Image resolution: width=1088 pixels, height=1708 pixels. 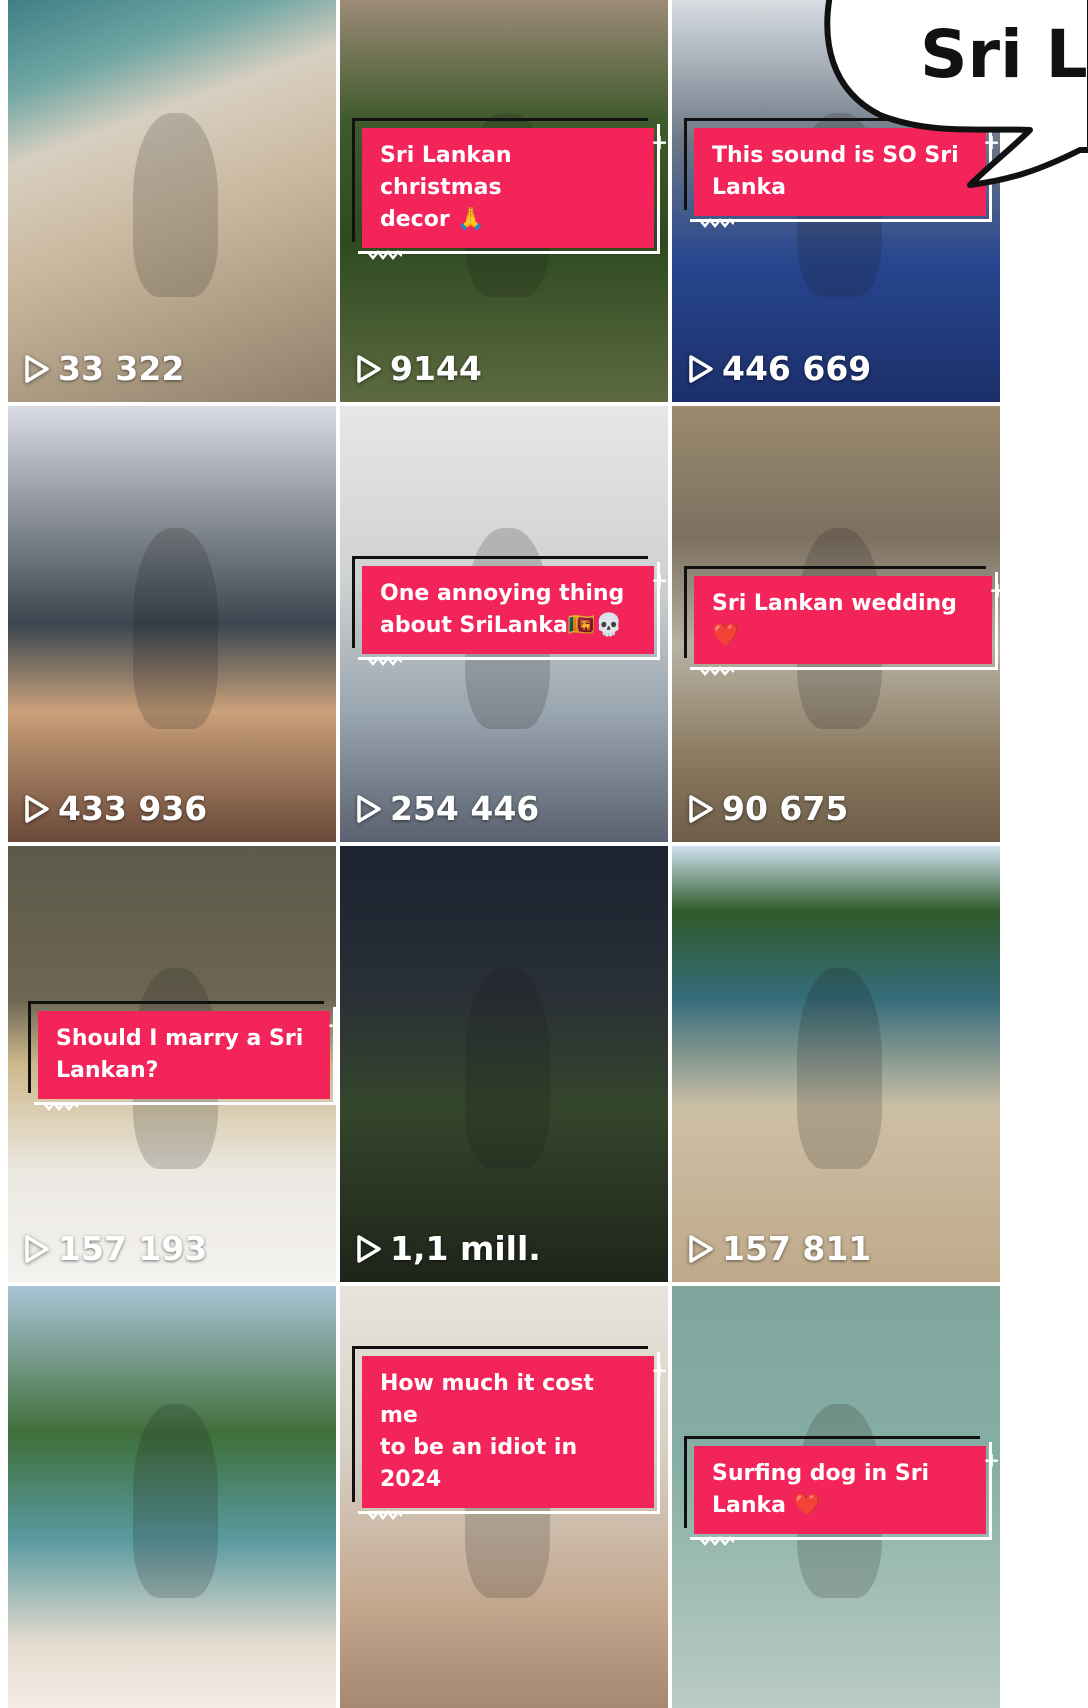 What do you see at coordinates (502, 593) in the screenshot?
I see `caption-line: One annoying thing` at bounding box center [502, 593].